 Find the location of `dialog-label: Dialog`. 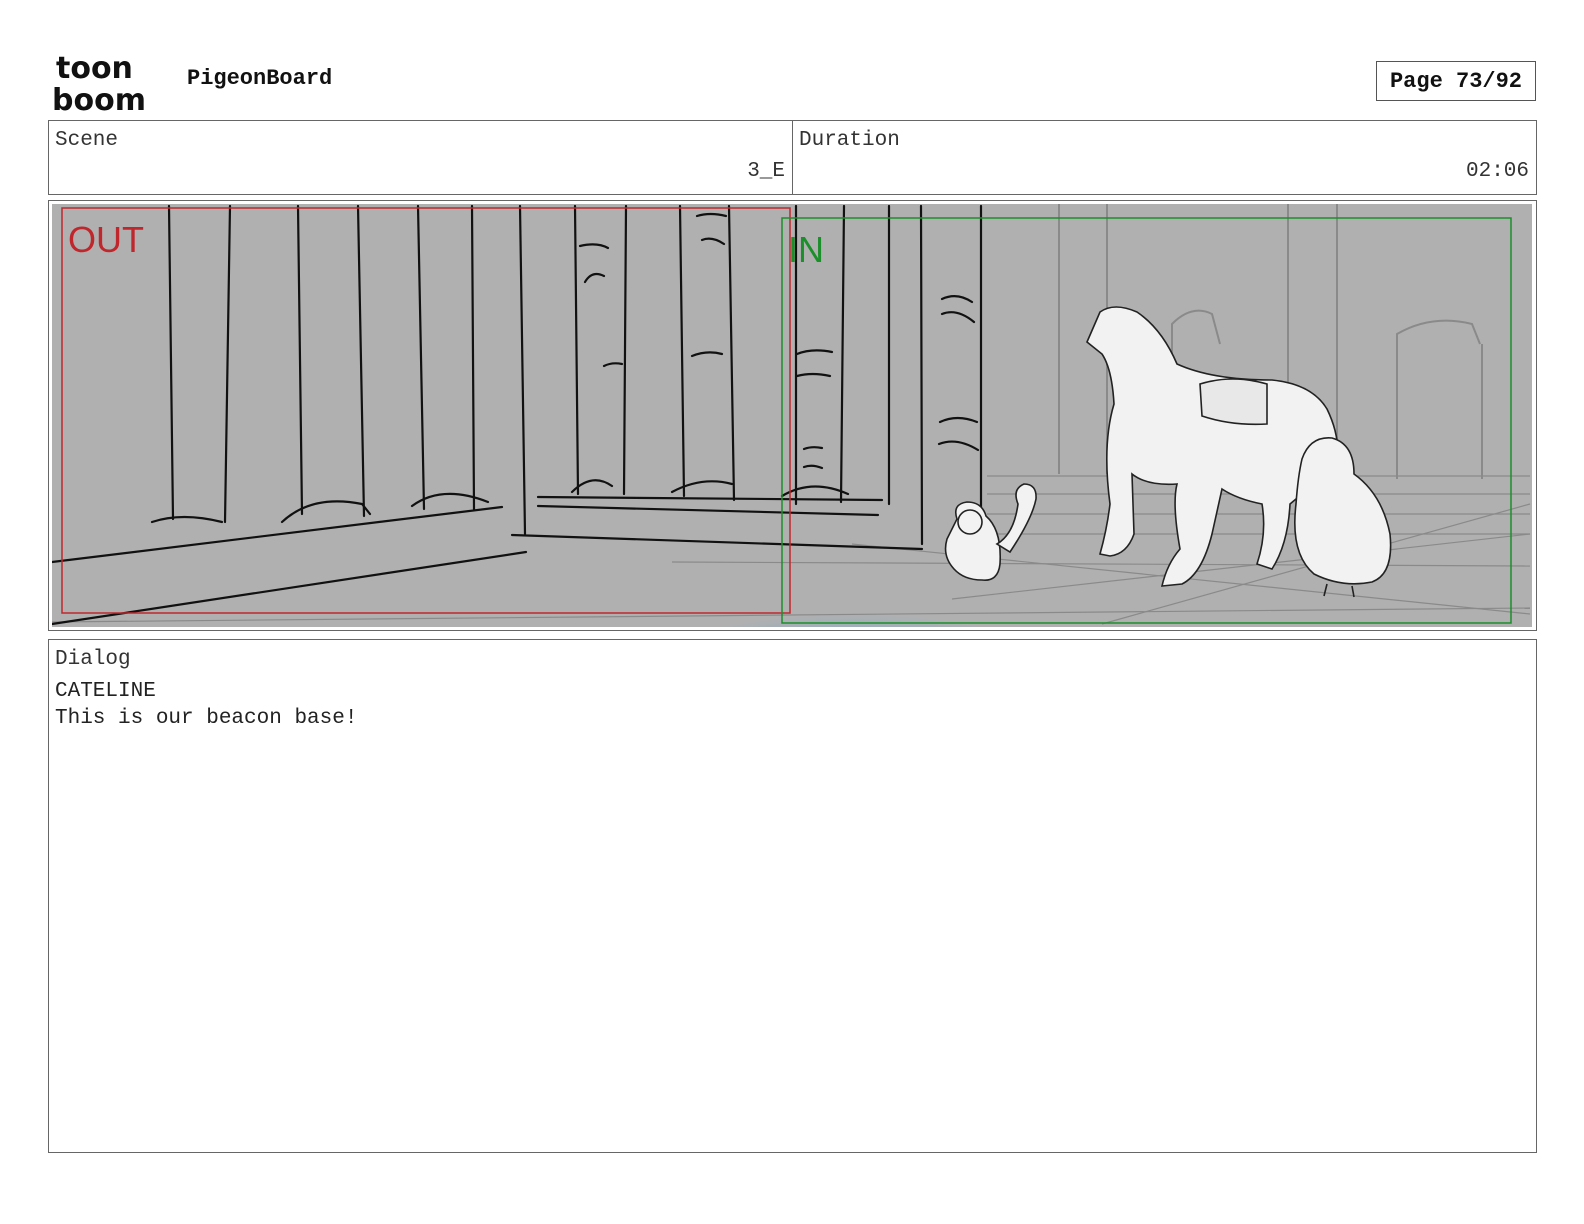

dialog-label: Dialog is located at coordinates (93, 659).